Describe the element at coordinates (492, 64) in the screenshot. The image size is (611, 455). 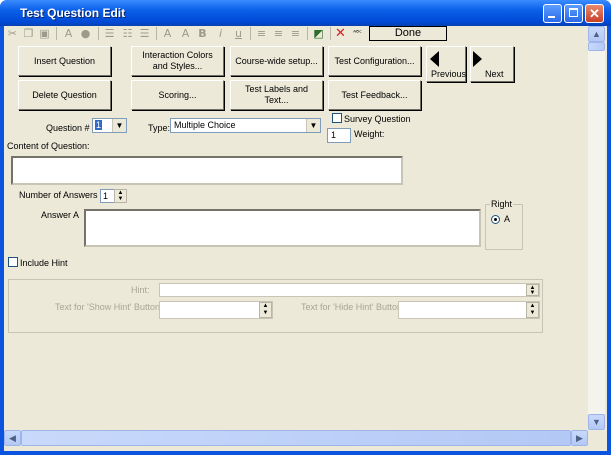
I see `next-button: Next` at that location.